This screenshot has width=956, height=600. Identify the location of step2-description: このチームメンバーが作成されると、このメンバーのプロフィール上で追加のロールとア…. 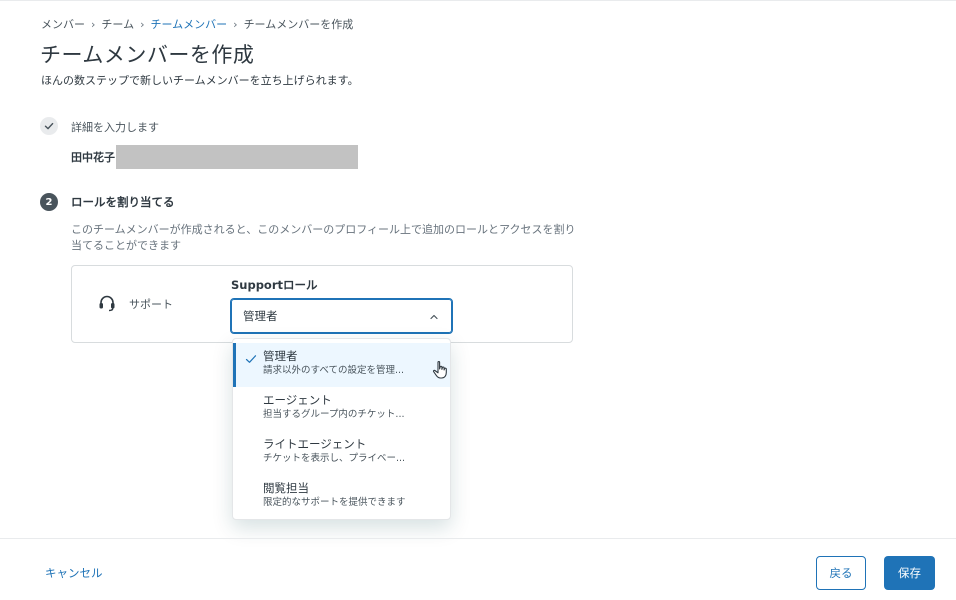
(323, 237).